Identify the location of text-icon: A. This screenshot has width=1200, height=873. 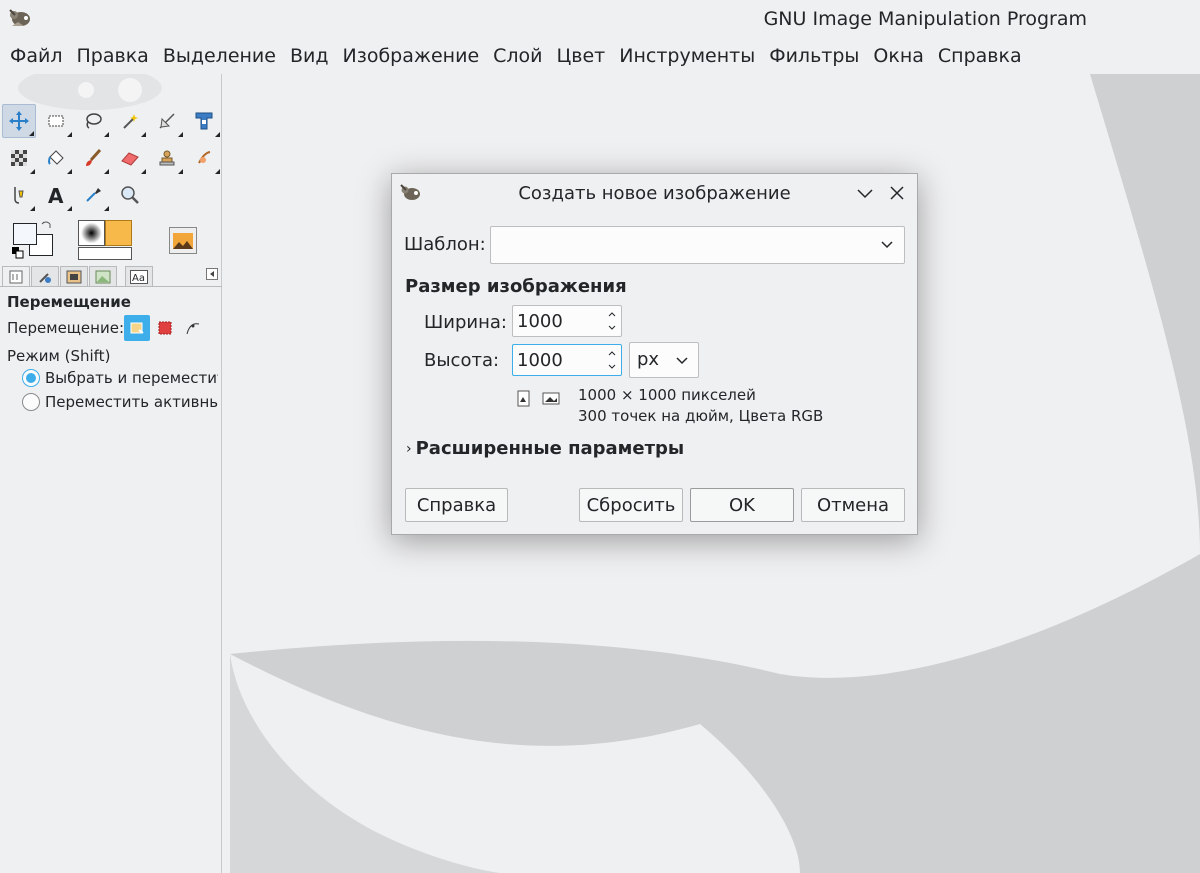
(56, 195).